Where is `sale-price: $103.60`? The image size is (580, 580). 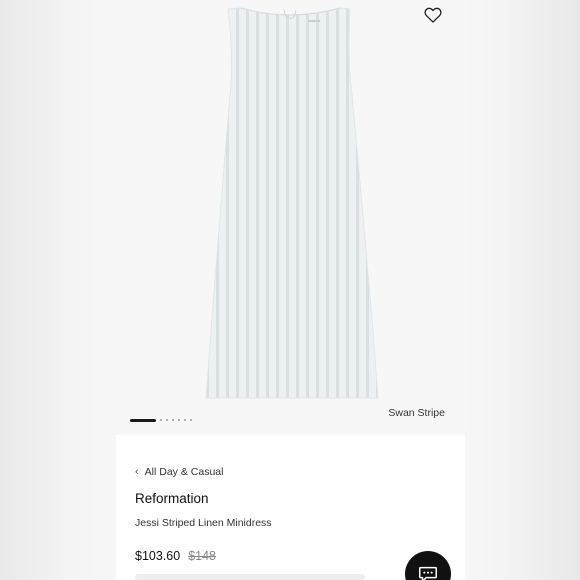
sale-price: $103.60 is located at coordinates (158, 556).